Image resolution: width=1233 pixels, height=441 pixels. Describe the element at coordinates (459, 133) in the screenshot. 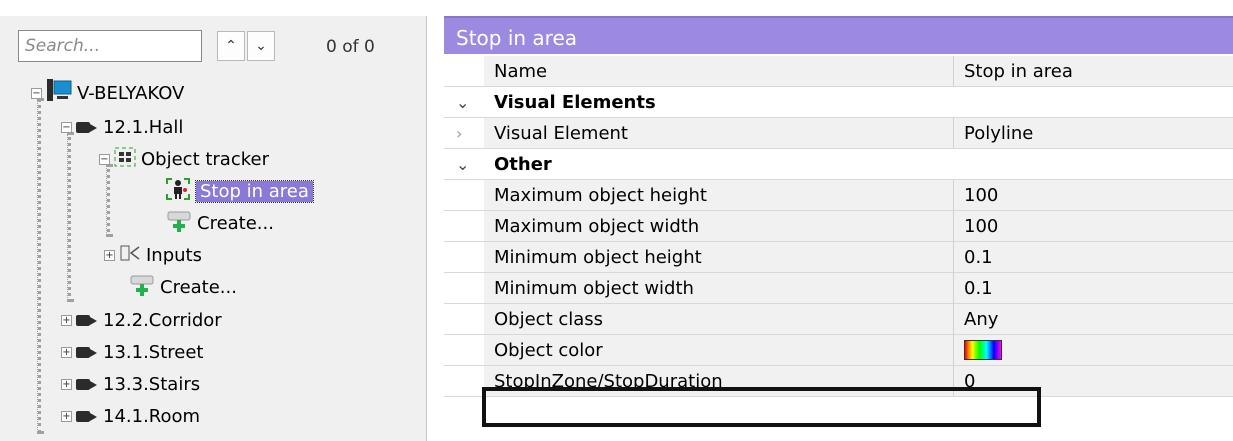

I see `chevron-right-icon: ›` at that location.